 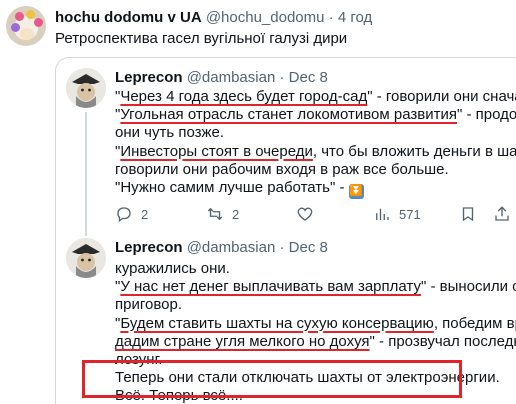 I want to click on share-button, so click(x=502, y=214).